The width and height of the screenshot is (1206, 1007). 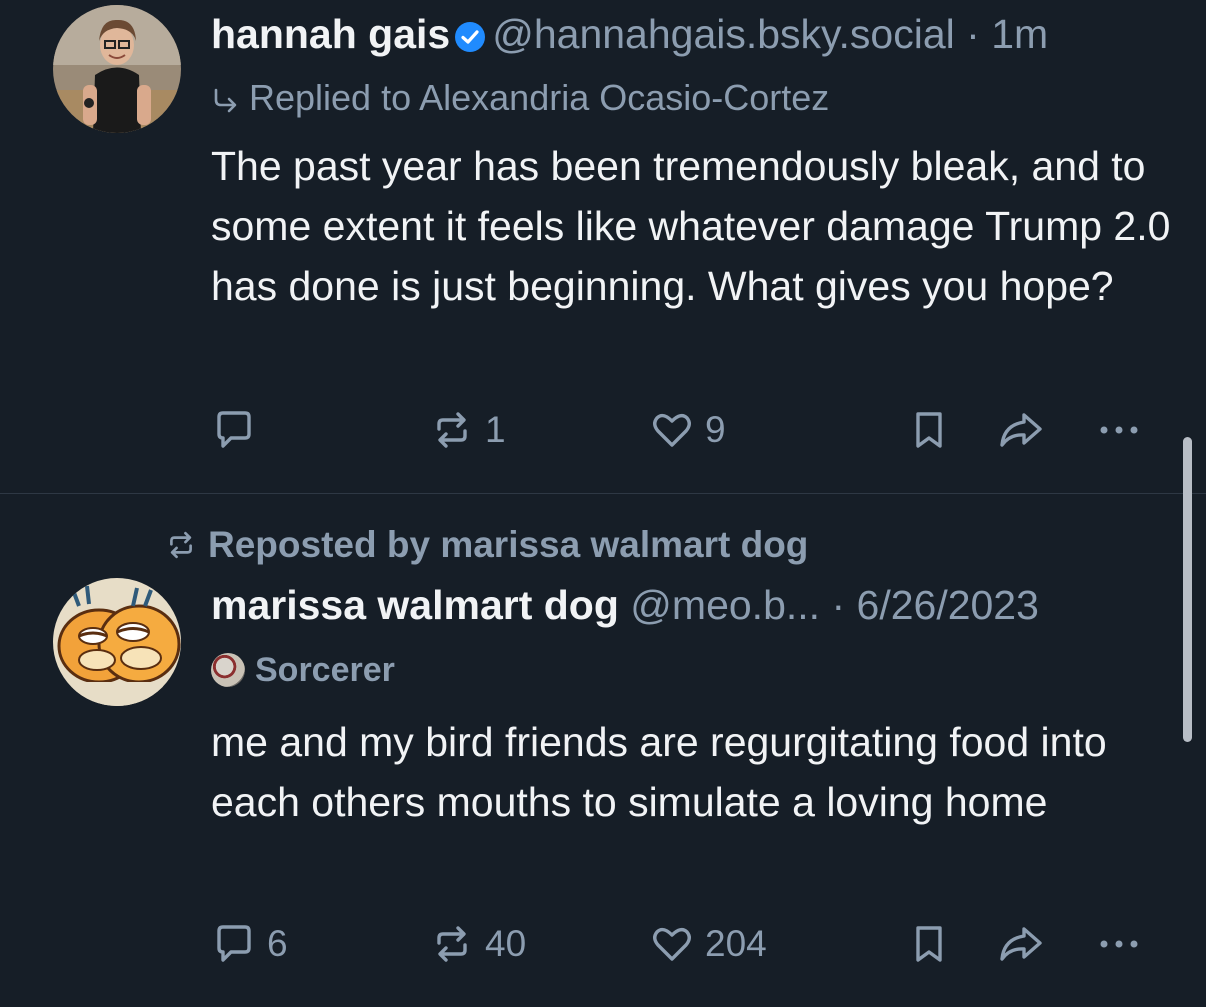 I want to click on profile-badge: Sorcerer, so click(x=303, y=670).